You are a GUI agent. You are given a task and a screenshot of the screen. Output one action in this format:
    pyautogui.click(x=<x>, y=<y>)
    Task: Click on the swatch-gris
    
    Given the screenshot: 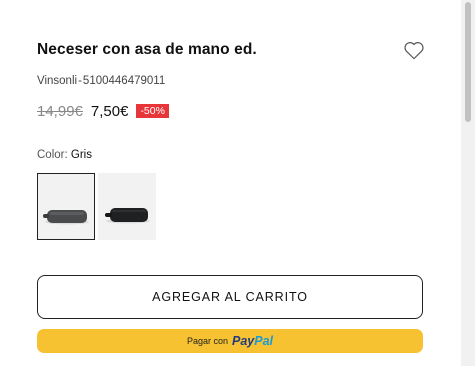 What is the action you would take?
    pyautogui.click(x=66, y=206)
    